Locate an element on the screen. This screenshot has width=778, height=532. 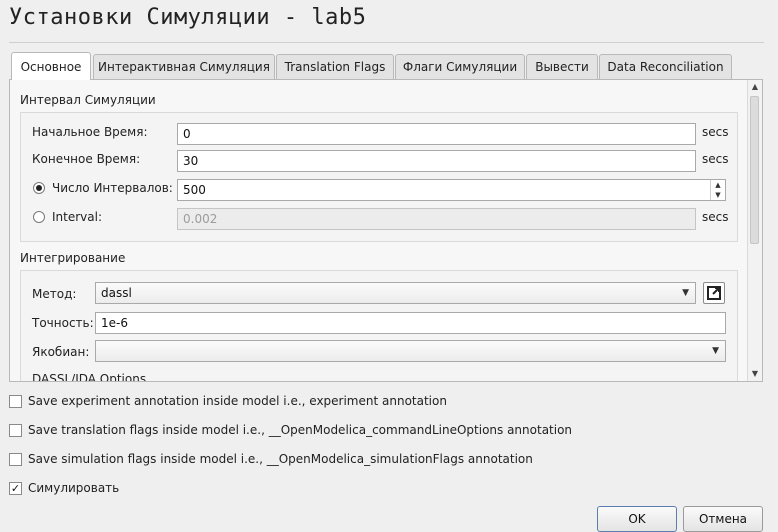
tab-data-reconciliation: Data Reconciliation is located at coordinates (665, 66).